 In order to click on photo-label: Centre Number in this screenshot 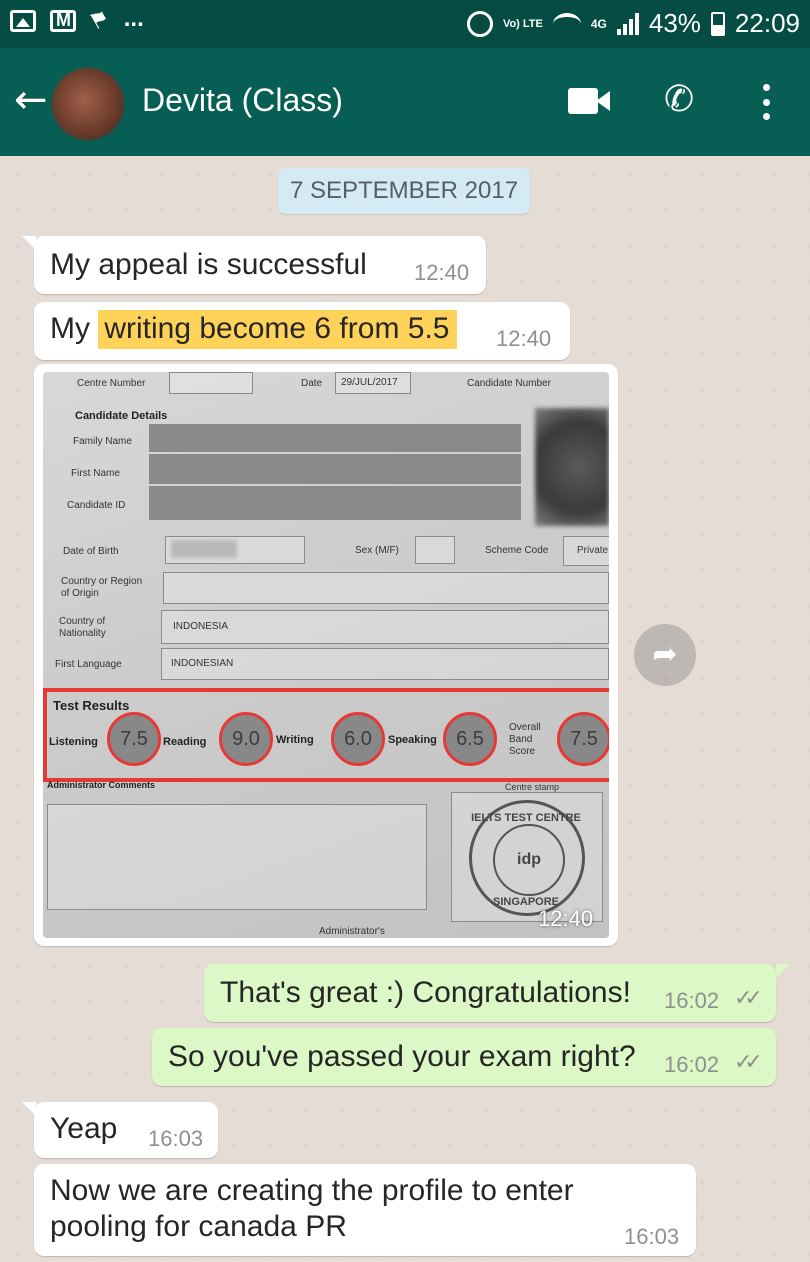, I will do `click(111, 383)`.